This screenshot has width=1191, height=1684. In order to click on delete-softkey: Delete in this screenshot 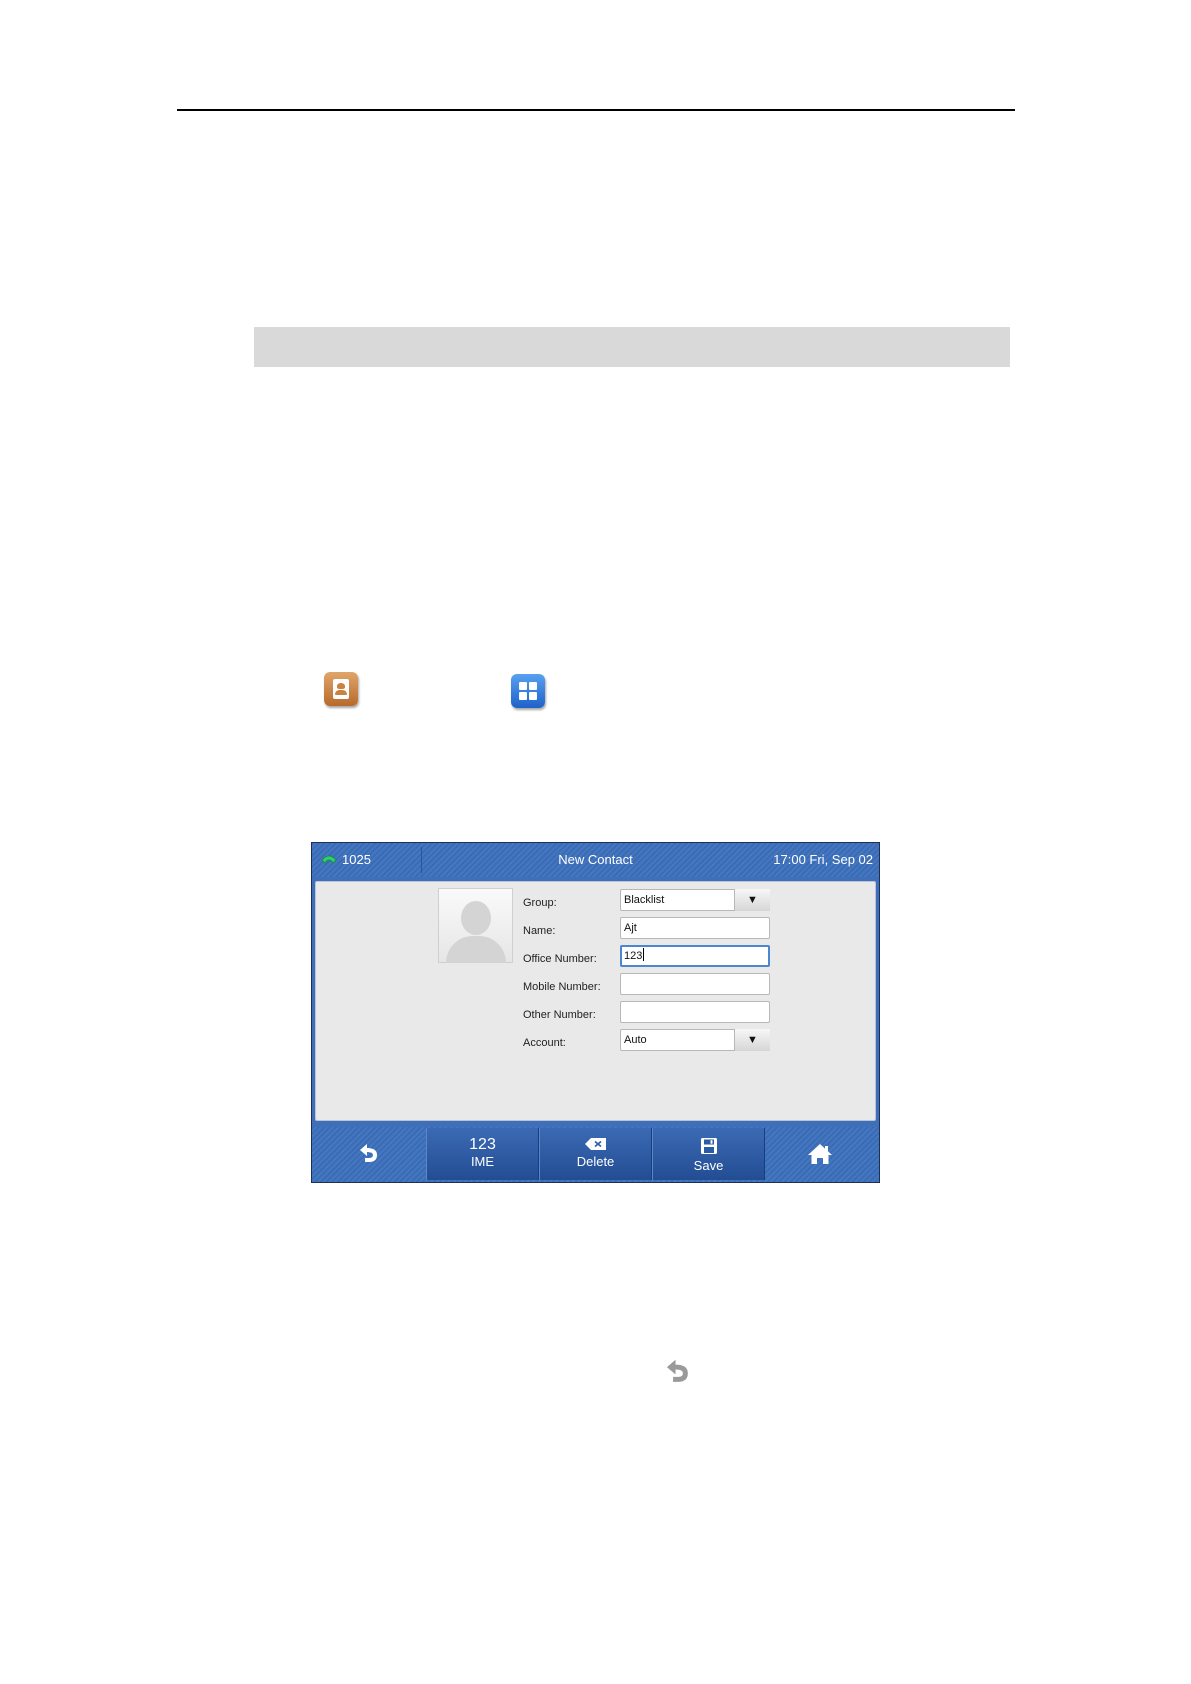, I will do `click(595, 1154)`.